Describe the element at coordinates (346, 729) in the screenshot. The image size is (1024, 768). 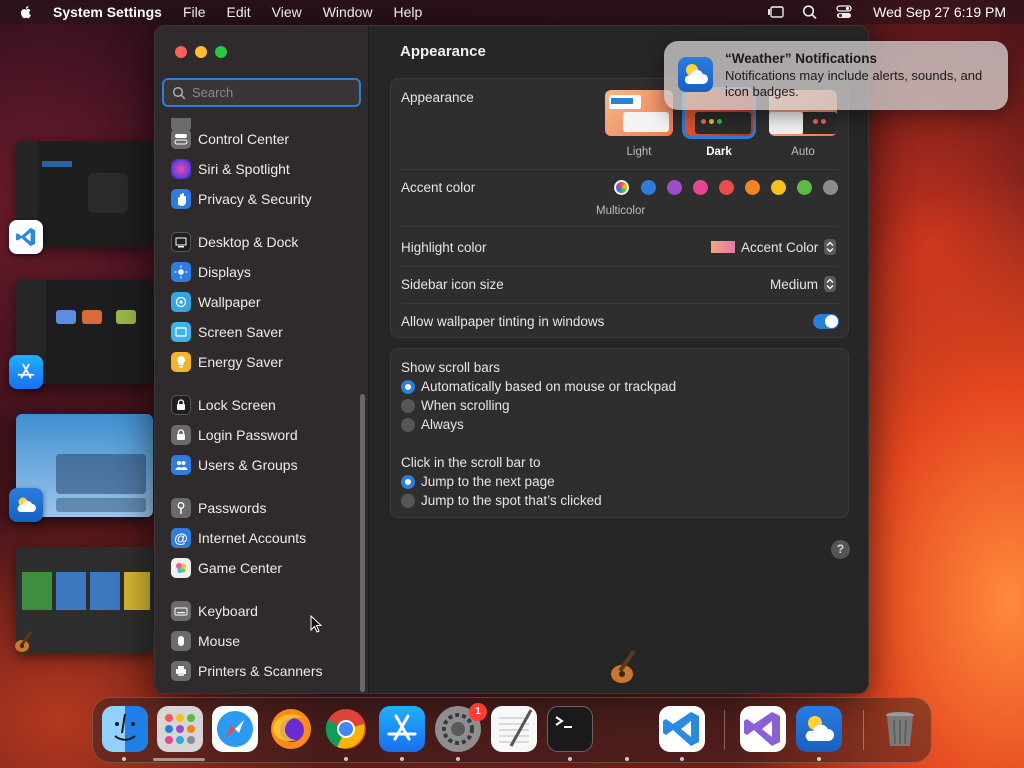
I see `dock-chrome-icon` at that location.